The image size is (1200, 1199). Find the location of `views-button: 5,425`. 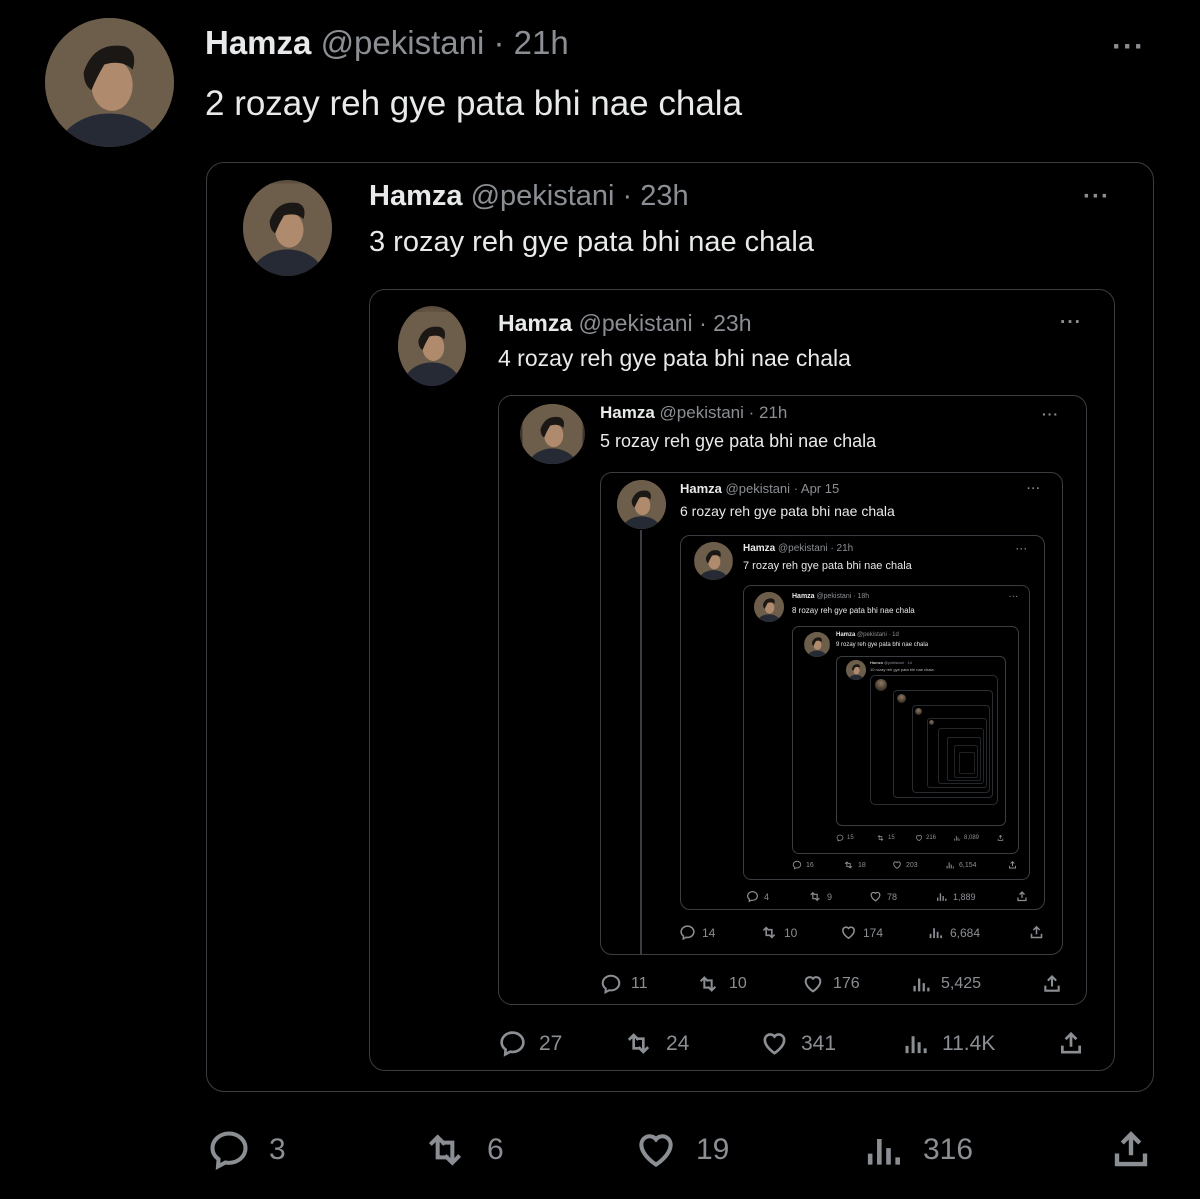

views-button: 5,425 is located at coordinates (945, 984).